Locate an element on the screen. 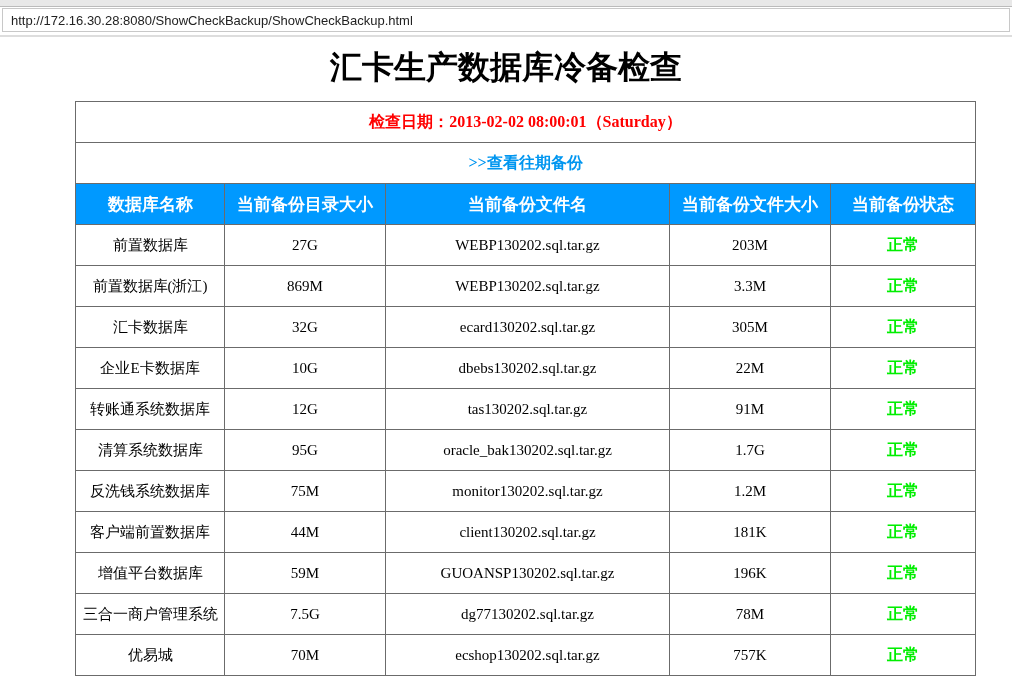 This screenshot has height=680, width=1012. table-cell: 汇卡数据库 is located at coordinates (150, 327).